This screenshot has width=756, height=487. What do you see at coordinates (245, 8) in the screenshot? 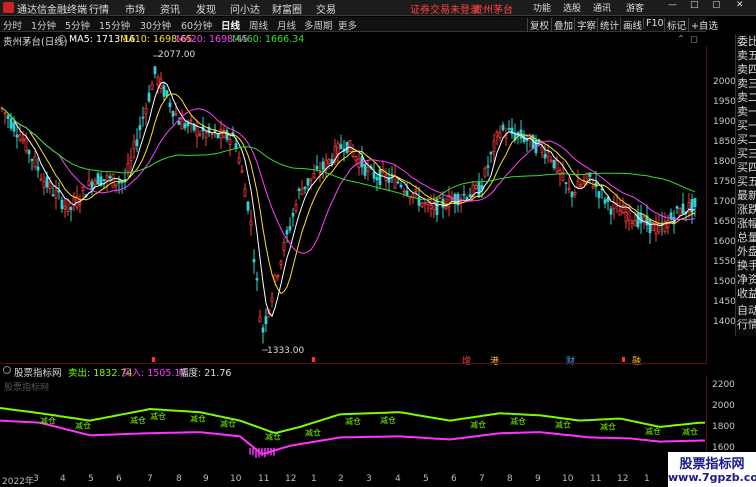
I see `menu-wenxiaoda: 问小达` at bounding box center [245, 8].